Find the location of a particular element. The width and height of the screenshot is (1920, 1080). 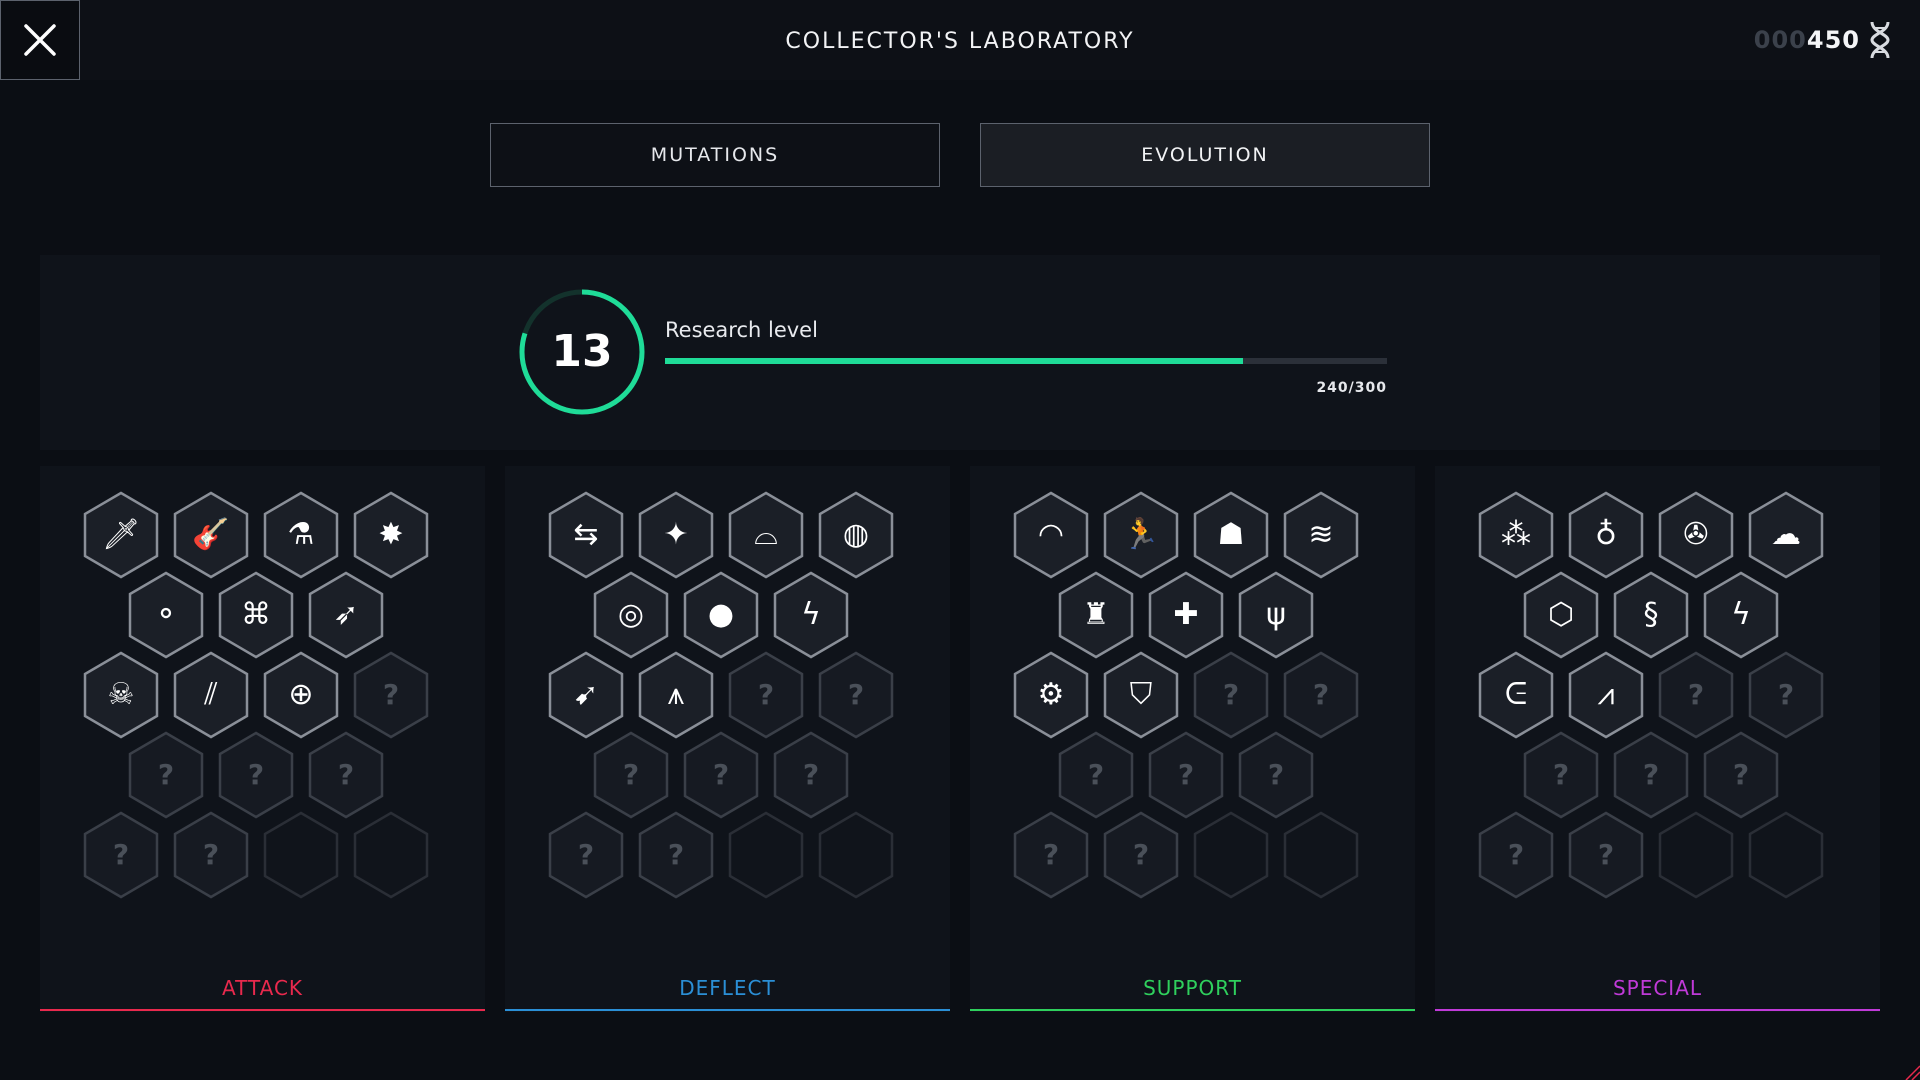

close-icon is located at coordinates (40, 40).